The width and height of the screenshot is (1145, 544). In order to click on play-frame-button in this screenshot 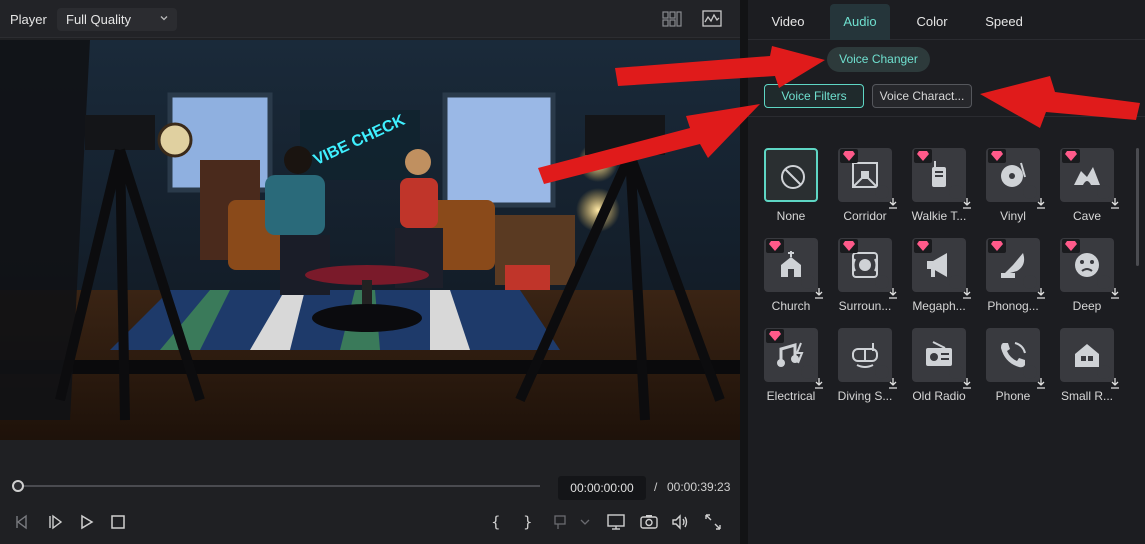, I will do `click(55, 522)`.